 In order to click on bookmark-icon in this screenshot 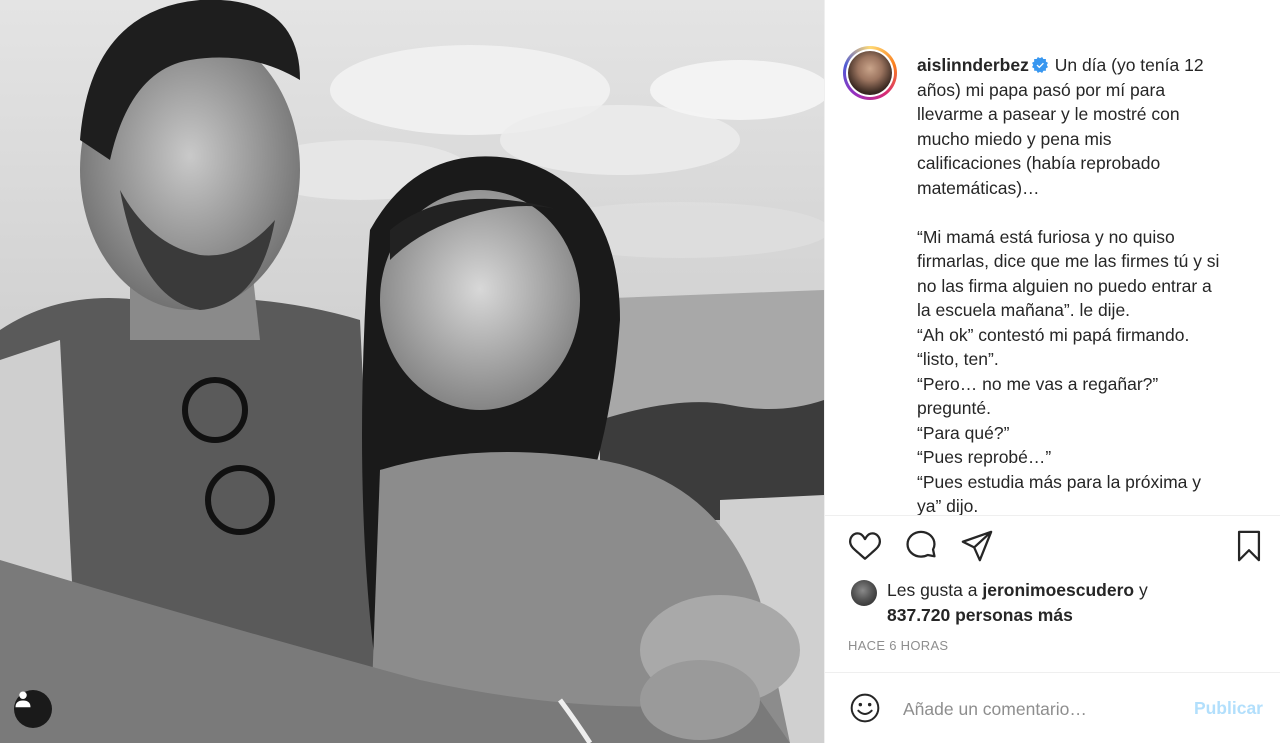, I will do `click(1249, 546)`.